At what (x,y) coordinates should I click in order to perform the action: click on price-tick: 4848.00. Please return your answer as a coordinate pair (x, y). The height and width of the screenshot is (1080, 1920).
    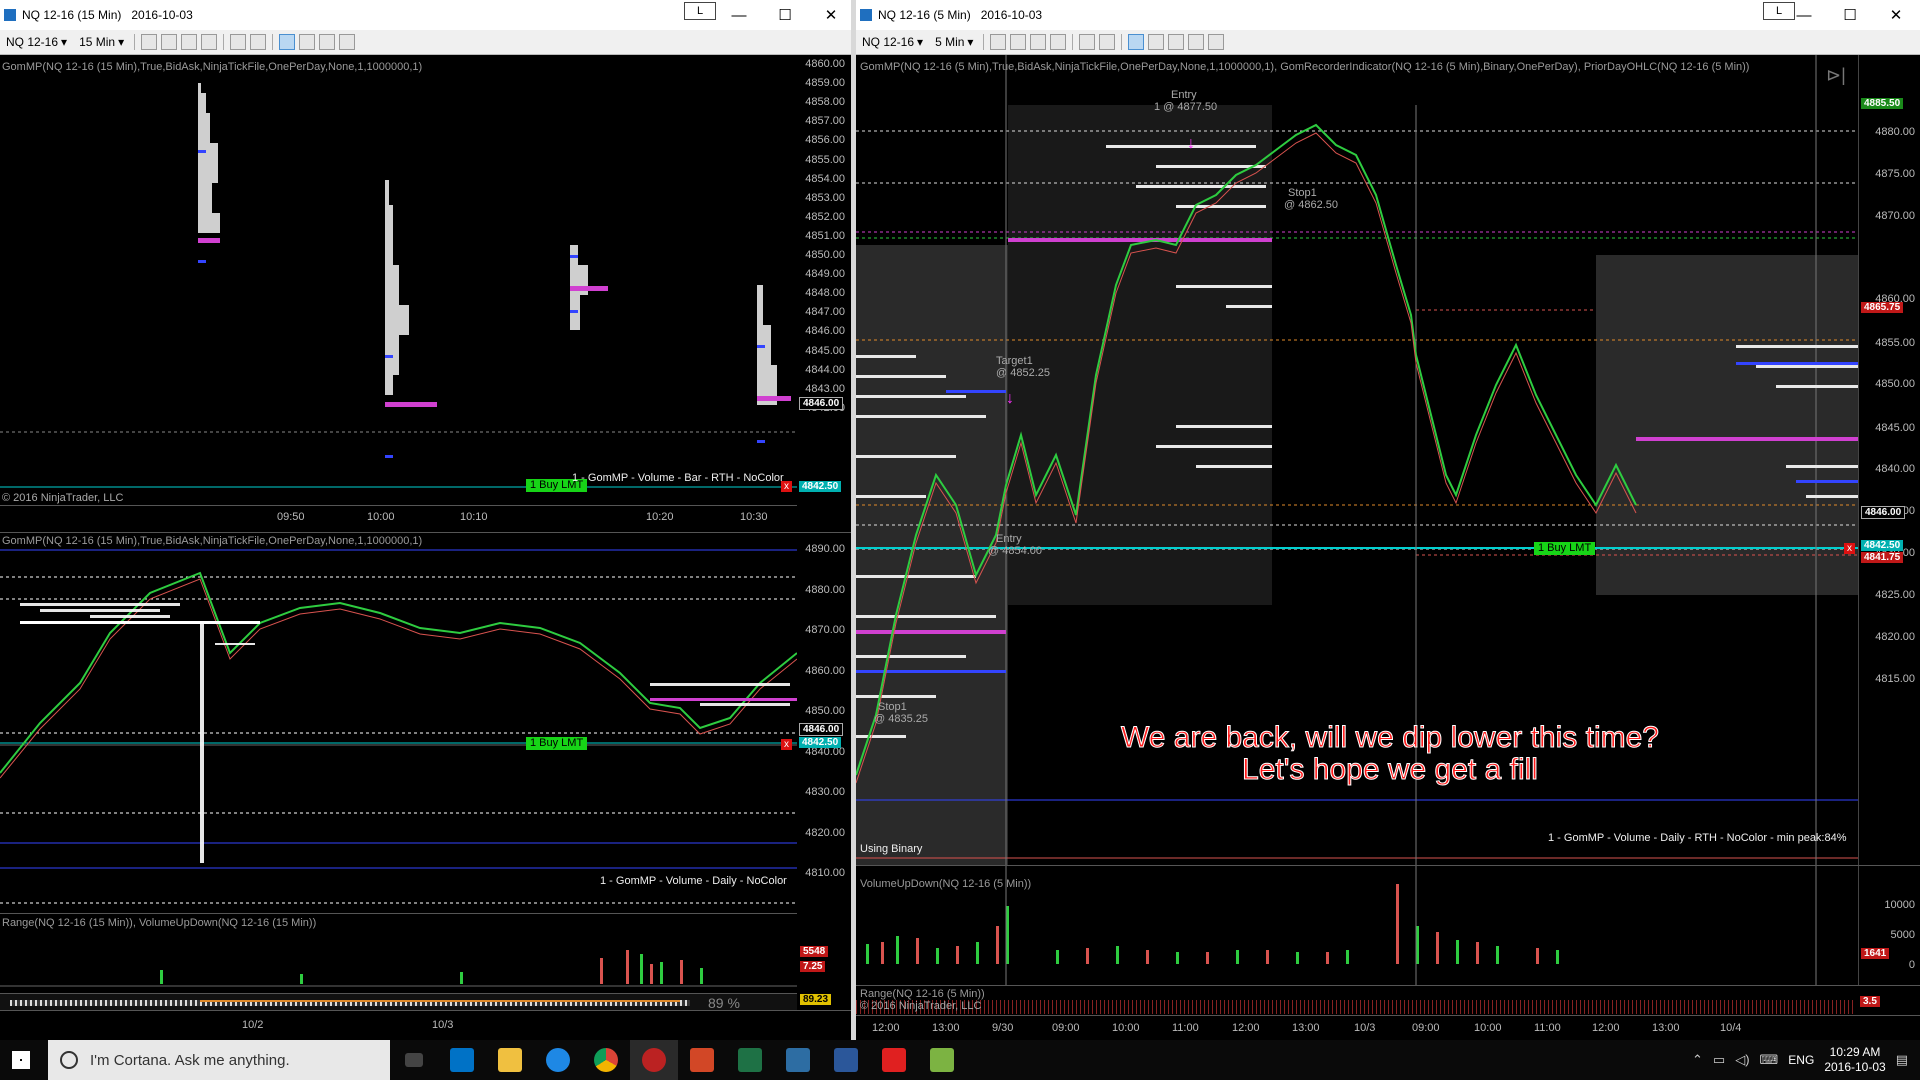
    Looking at the image, I should click on (825, 293).